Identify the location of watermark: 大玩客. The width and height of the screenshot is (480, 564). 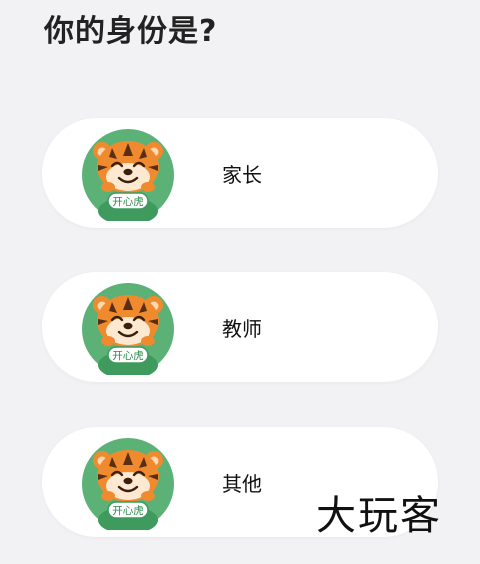
(379, 516).